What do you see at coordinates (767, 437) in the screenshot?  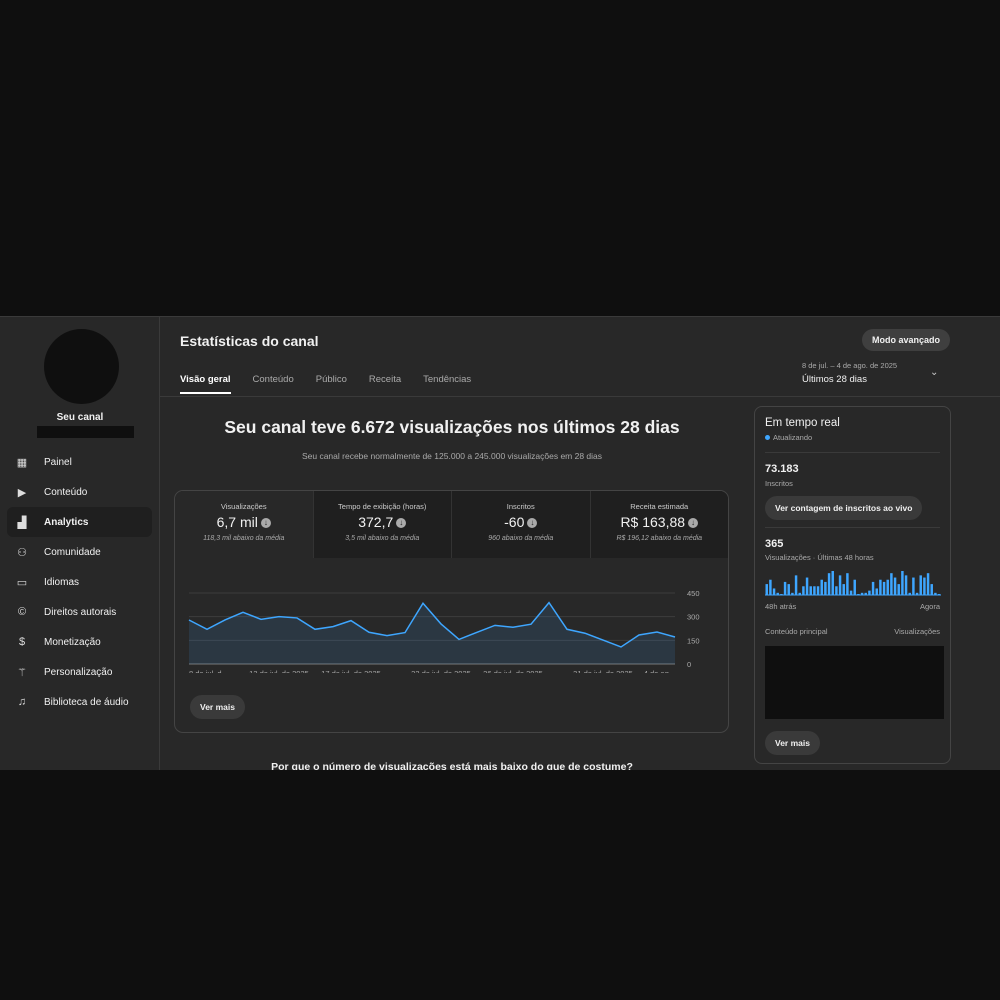 I see `live-dot-icon` at bounding box center [767, 437].